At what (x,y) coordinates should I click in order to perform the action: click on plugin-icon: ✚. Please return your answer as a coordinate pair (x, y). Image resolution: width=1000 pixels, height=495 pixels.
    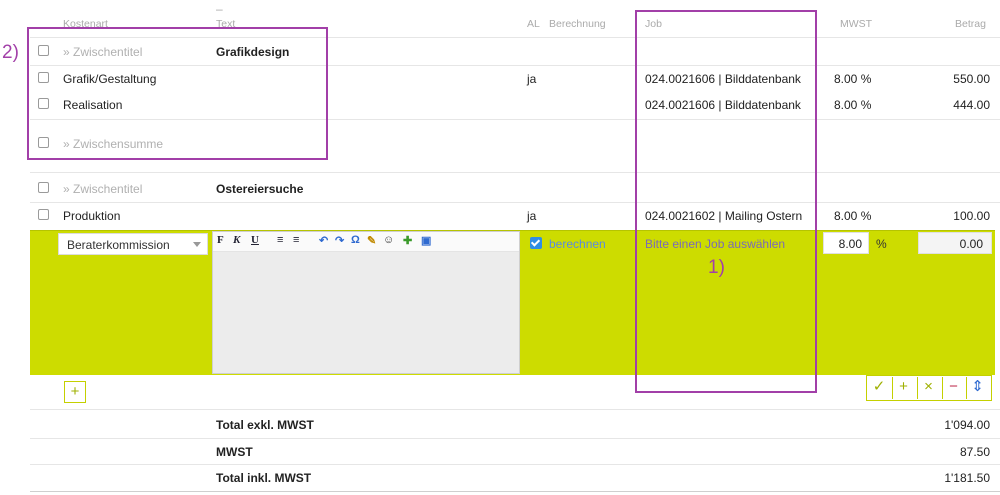
    Looking at the image, I should click on (407, 240).